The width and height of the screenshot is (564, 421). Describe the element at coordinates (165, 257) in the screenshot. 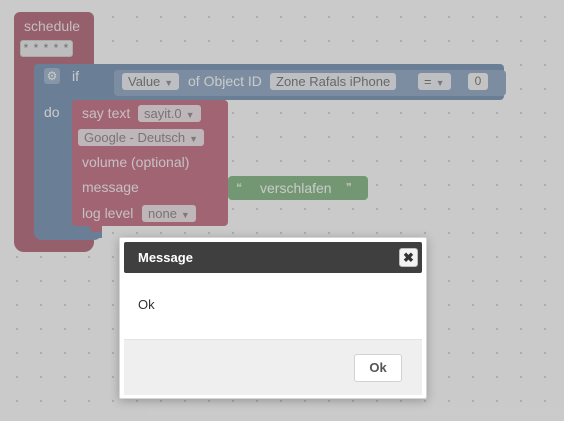

I see `dialog-title: Message` at that location.